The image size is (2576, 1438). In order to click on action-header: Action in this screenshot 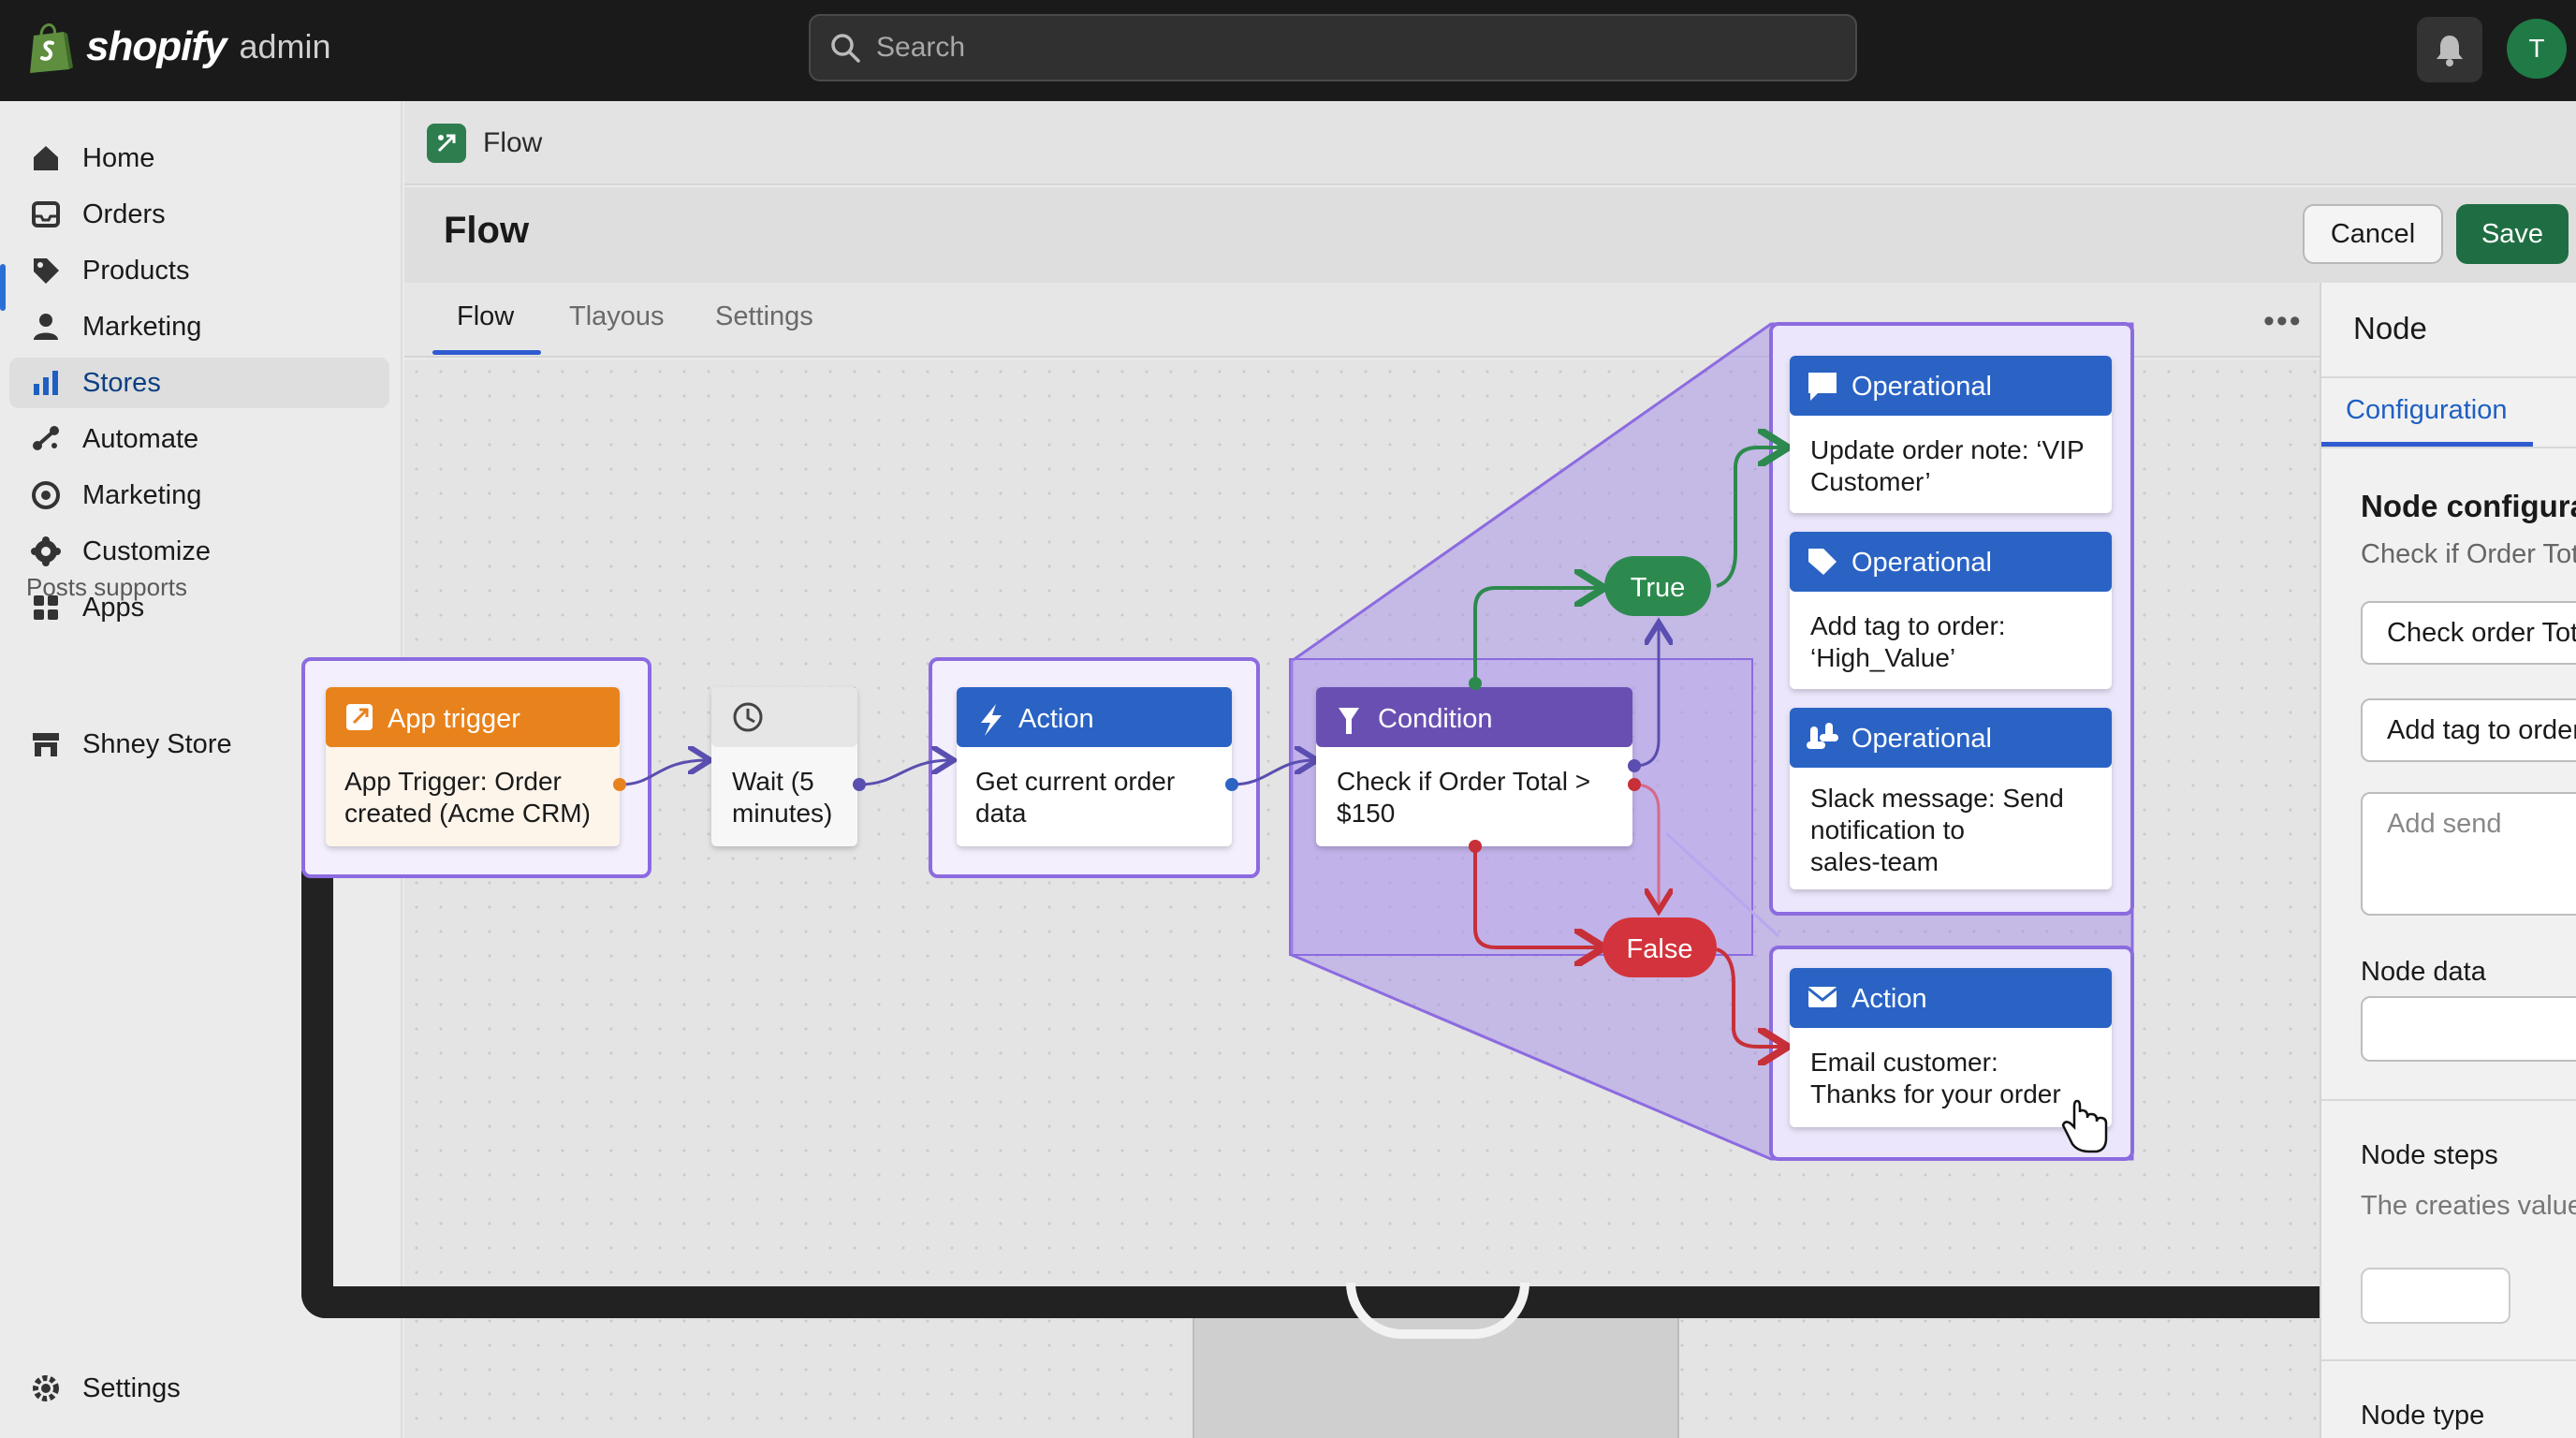, I will do `click(1056, 719)`.